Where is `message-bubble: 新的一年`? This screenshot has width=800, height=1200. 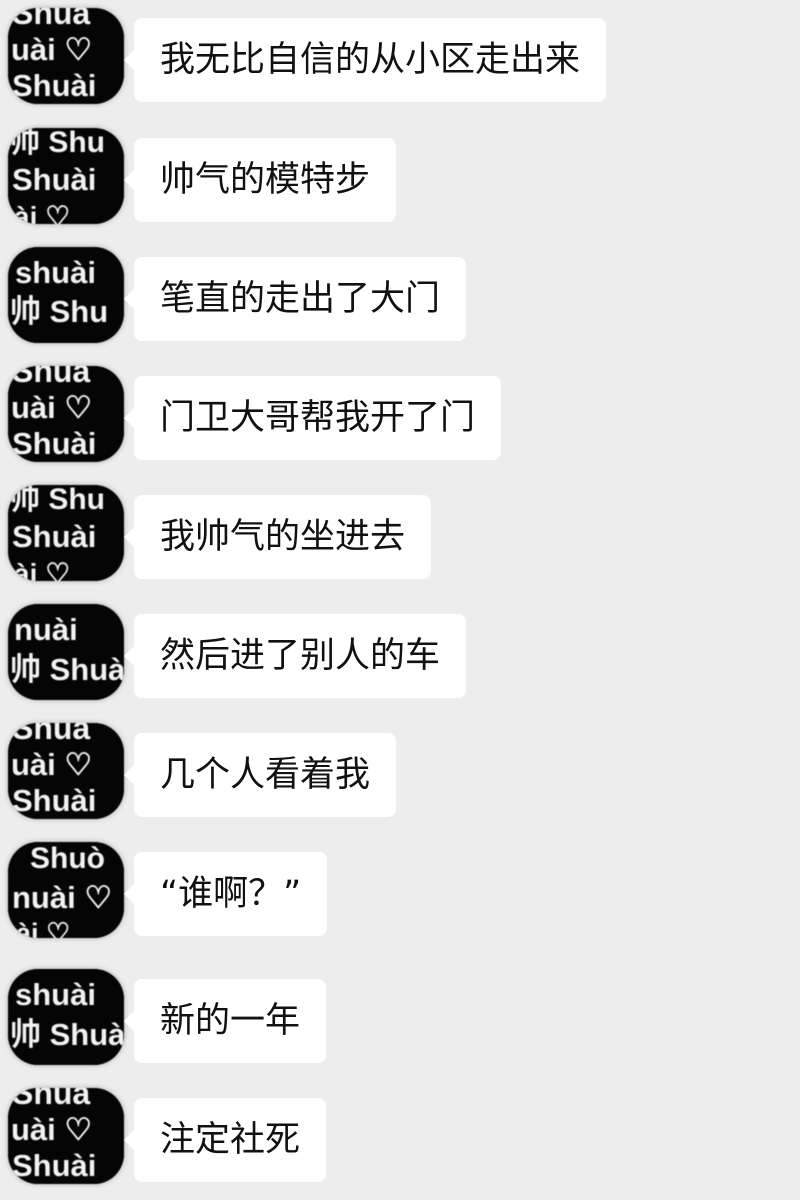 message-bubble: 新的一年 is located at coordinates (225, 1021).